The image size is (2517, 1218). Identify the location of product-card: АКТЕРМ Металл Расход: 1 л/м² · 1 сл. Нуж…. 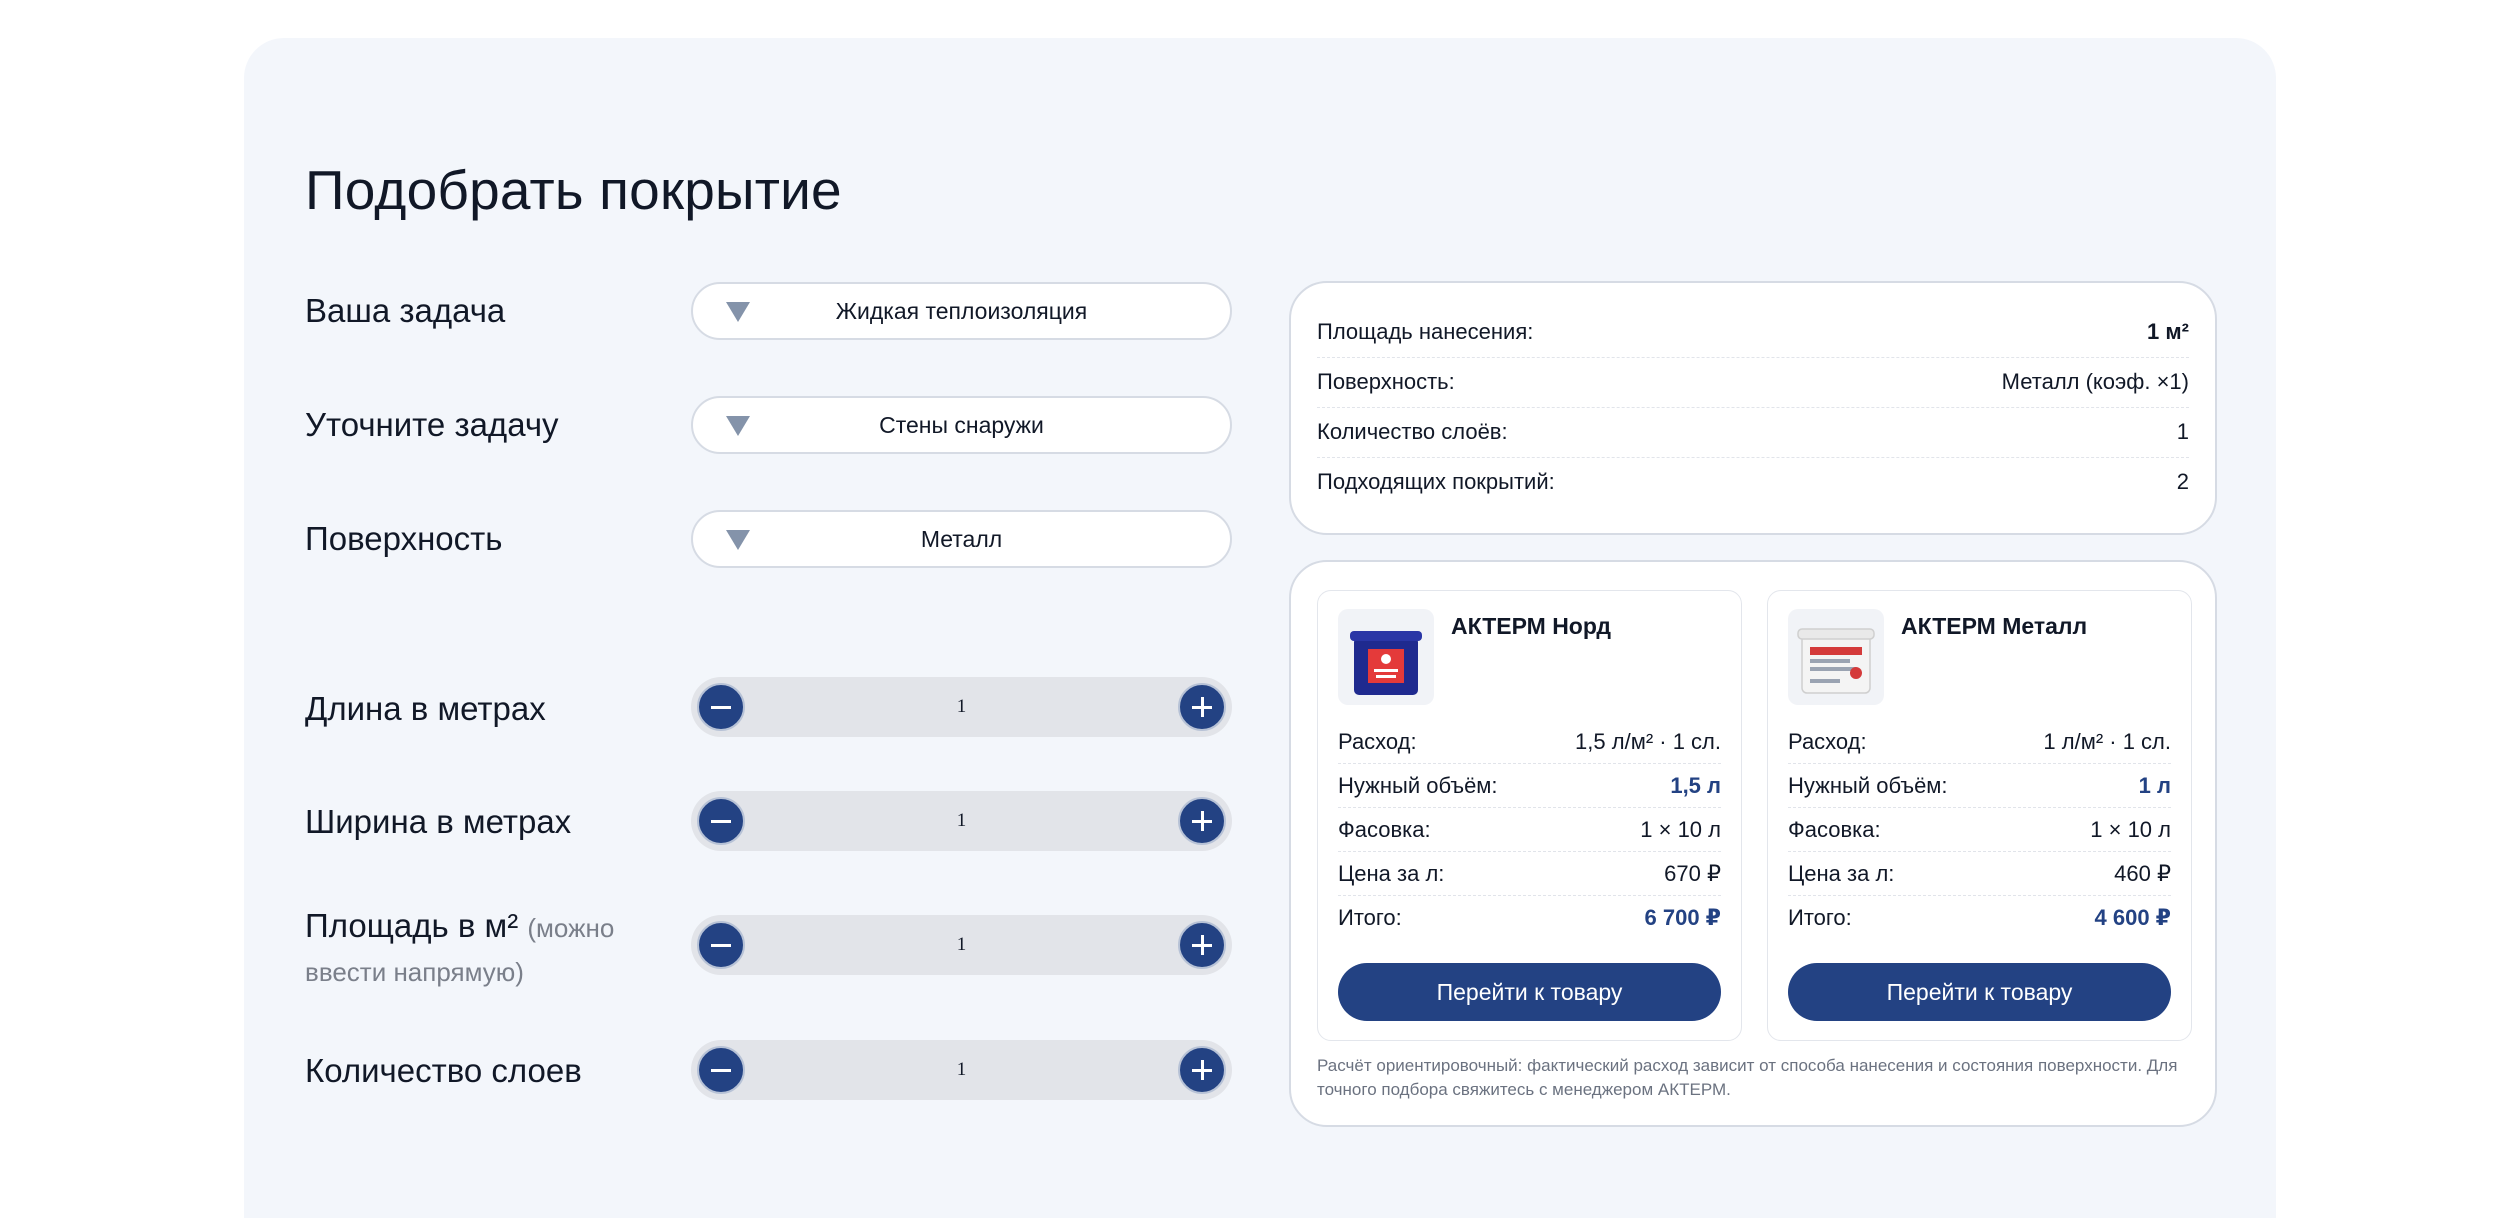
(1979, 815).